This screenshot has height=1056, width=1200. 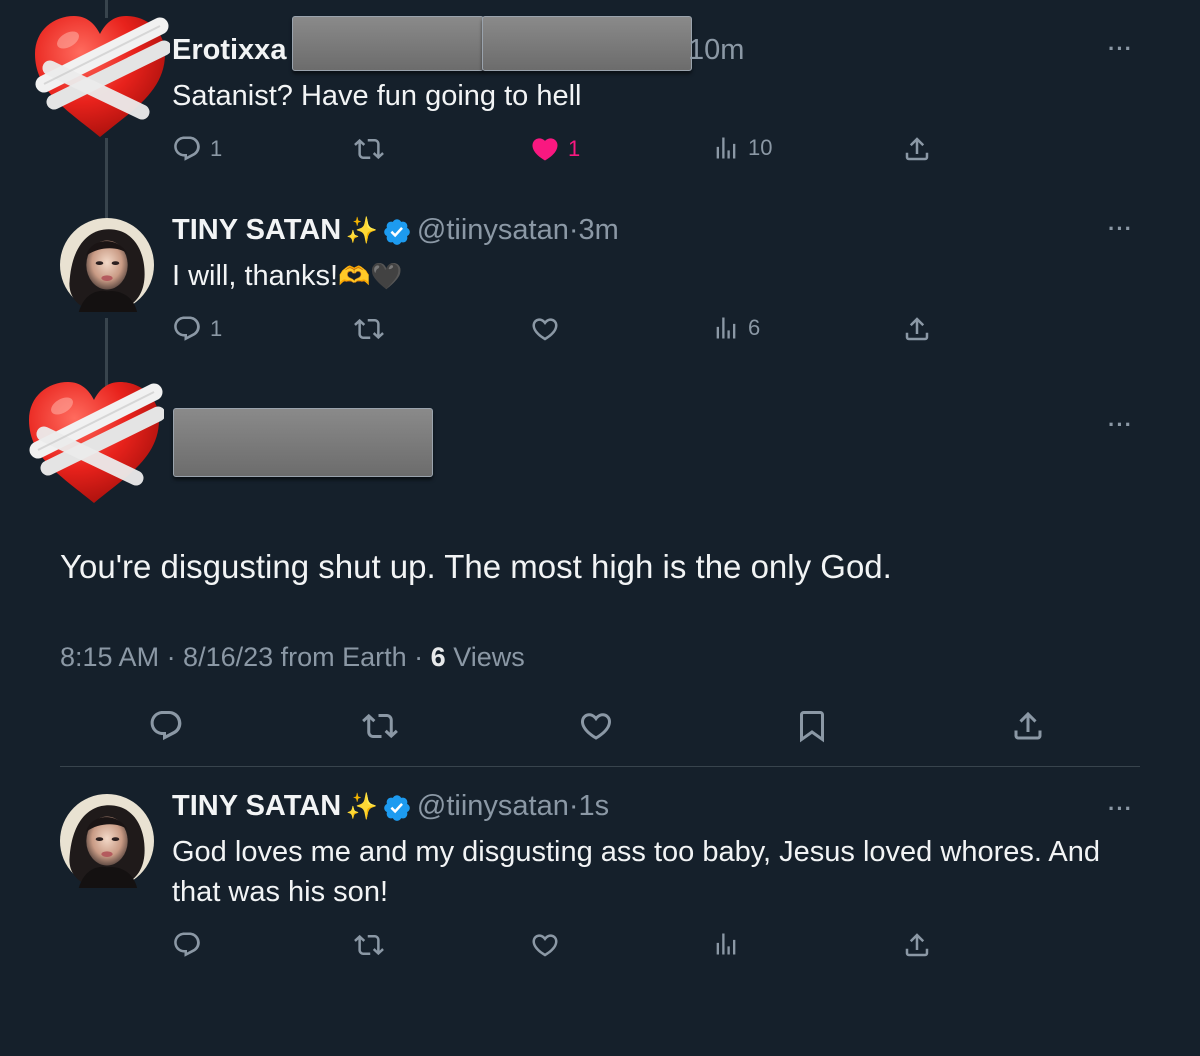 I want to click on divider, so click(x=600, y=766).